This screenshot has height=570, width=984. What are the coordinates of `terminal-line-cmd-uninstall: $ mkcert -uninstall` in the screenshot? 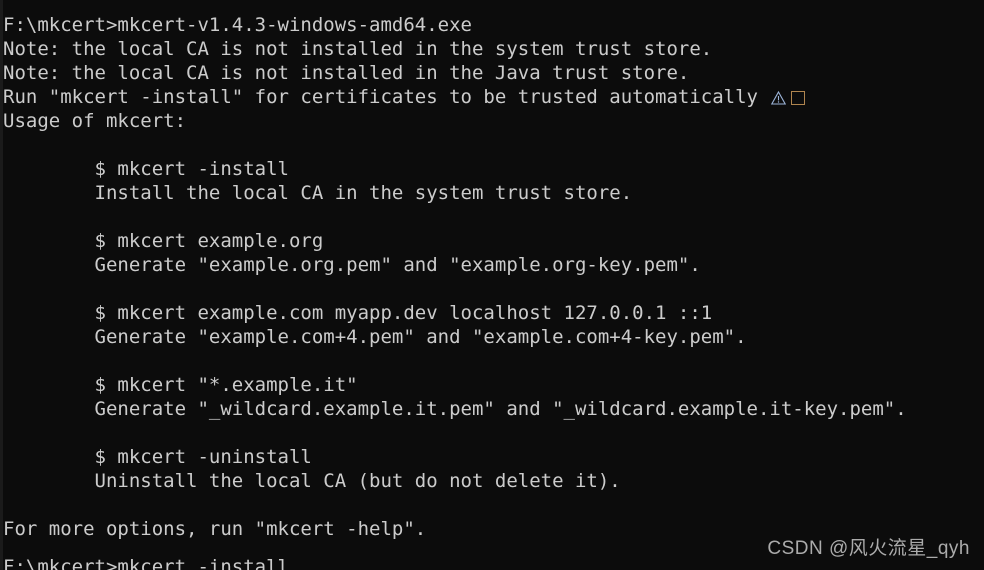 It's located at (157, 457).